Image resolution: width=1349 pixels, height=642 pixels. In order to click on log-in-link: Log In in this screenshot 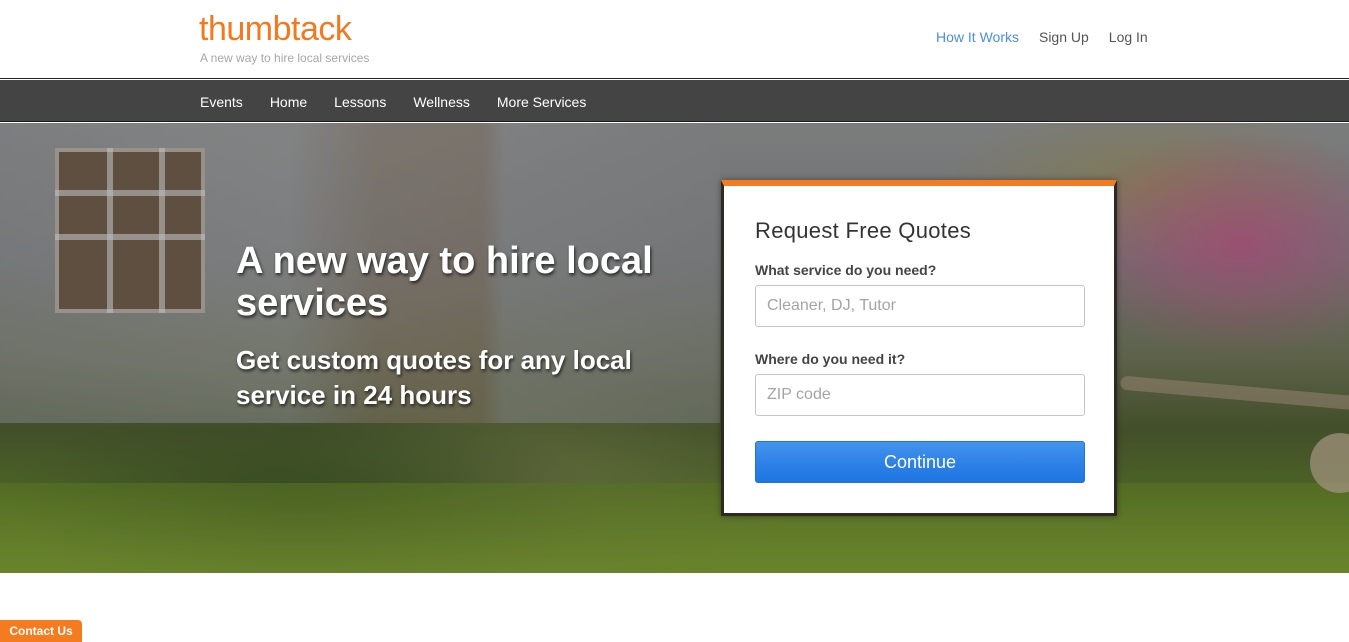, I will do `click(1128, 37)`.